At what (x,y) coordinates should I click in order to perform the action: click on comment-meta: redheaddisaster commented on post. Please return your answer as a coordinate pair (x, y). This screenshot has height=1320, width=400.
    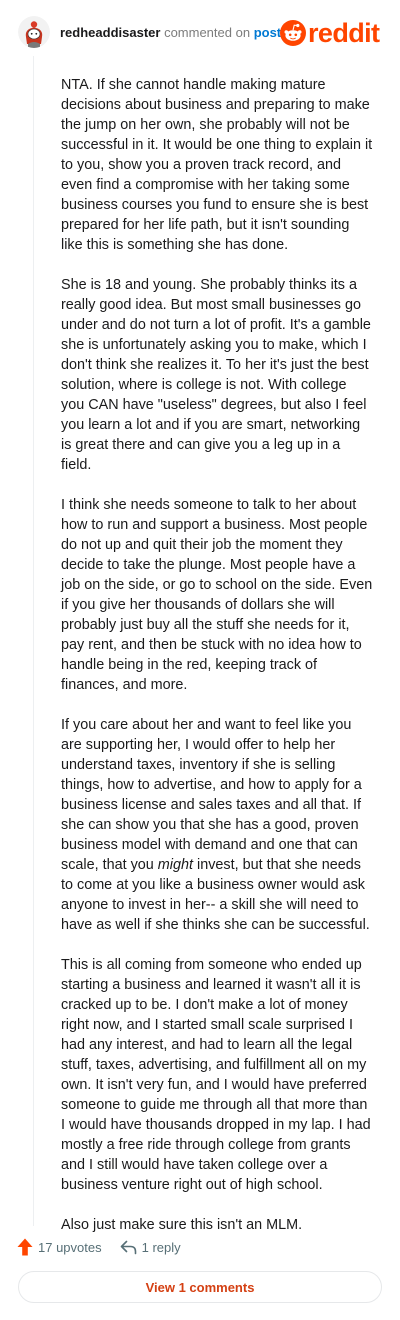
    Looking at the image, I should click on (170, 32).